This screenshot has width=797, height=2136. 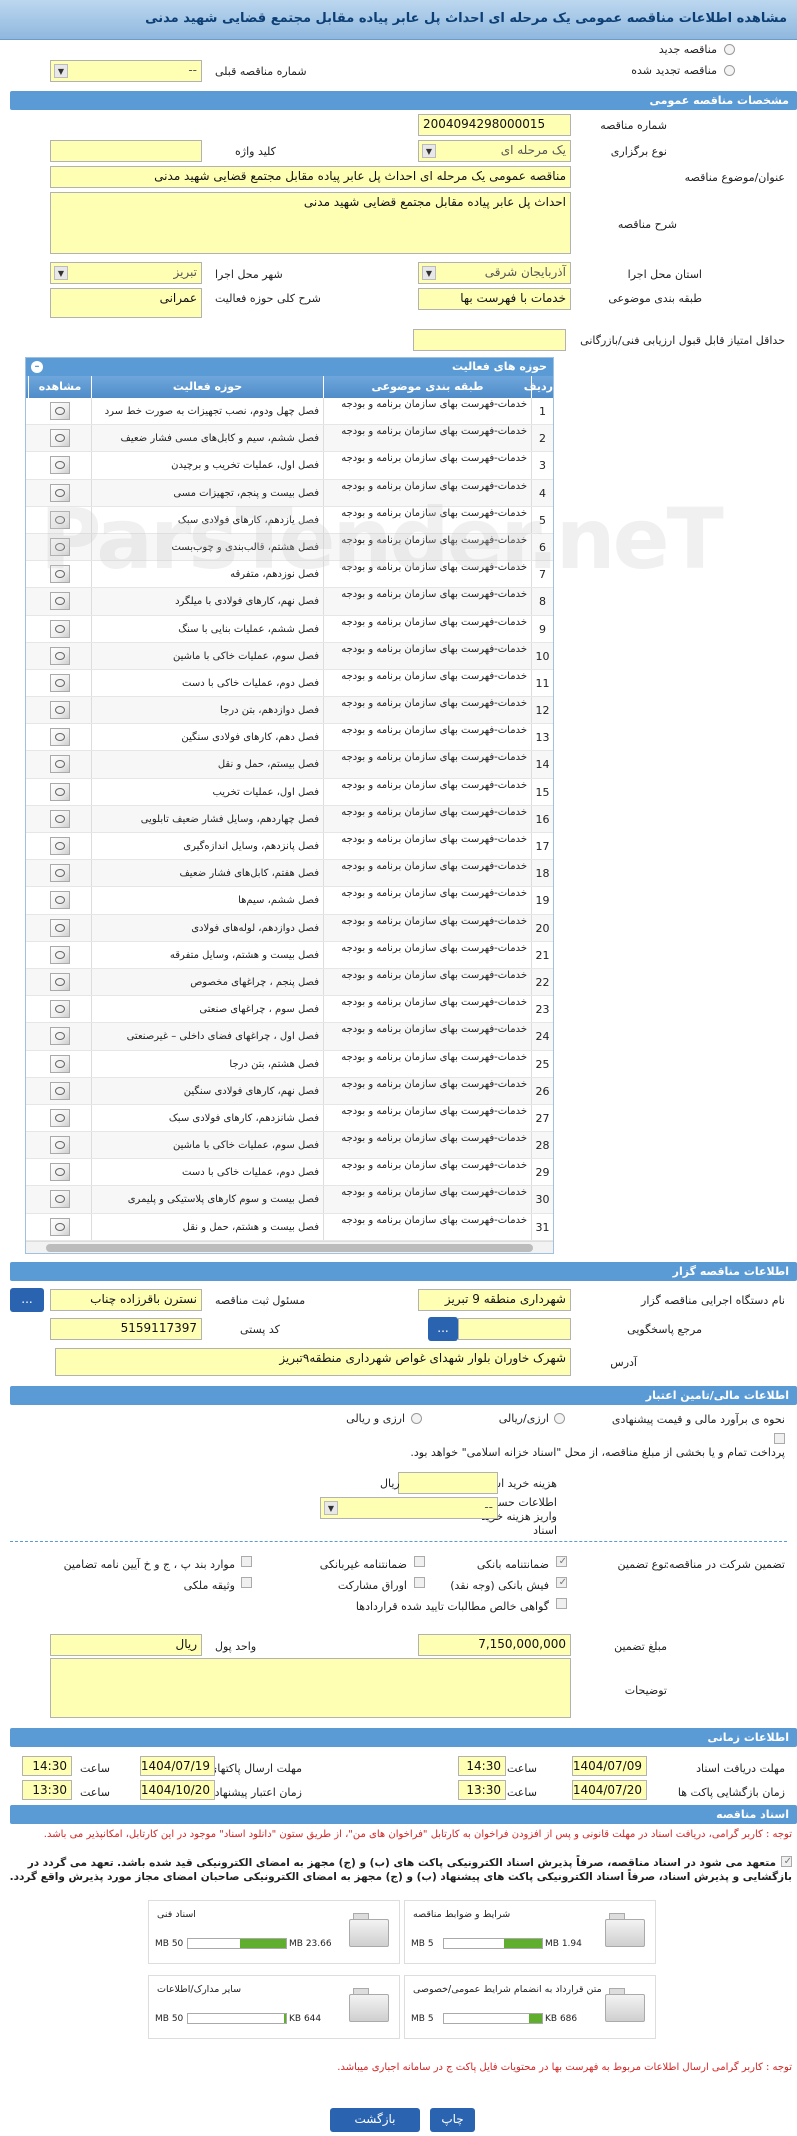 I want to click on renewed-tender-radio, so click(x=729, y=72).